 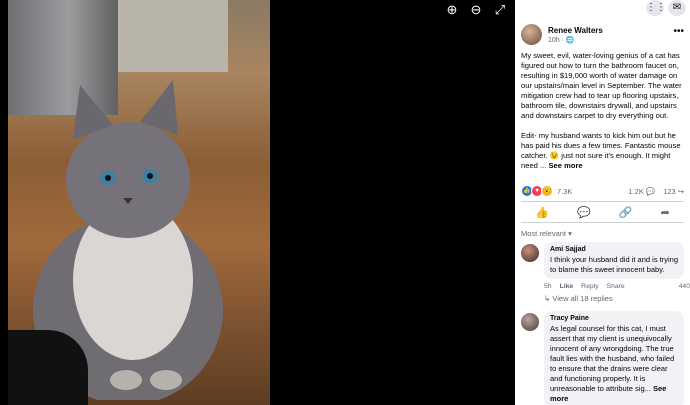 I want to click on comment-share-button: Share, so click(x=616, y=286).